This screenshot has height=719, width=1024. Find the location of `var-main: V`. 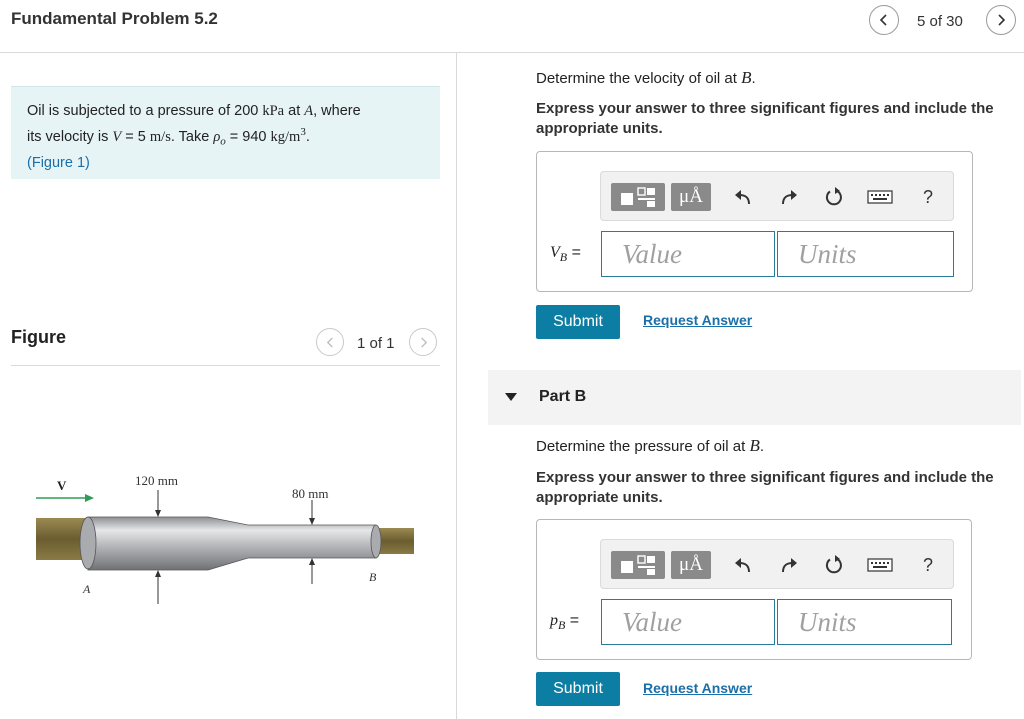

var-main: V is located at coordinates (555, 252).